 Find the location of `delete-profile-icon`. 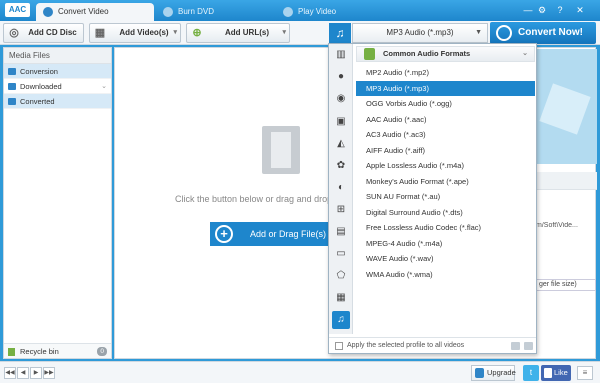

delete-profile-icon is located at coordinates (528, 346).